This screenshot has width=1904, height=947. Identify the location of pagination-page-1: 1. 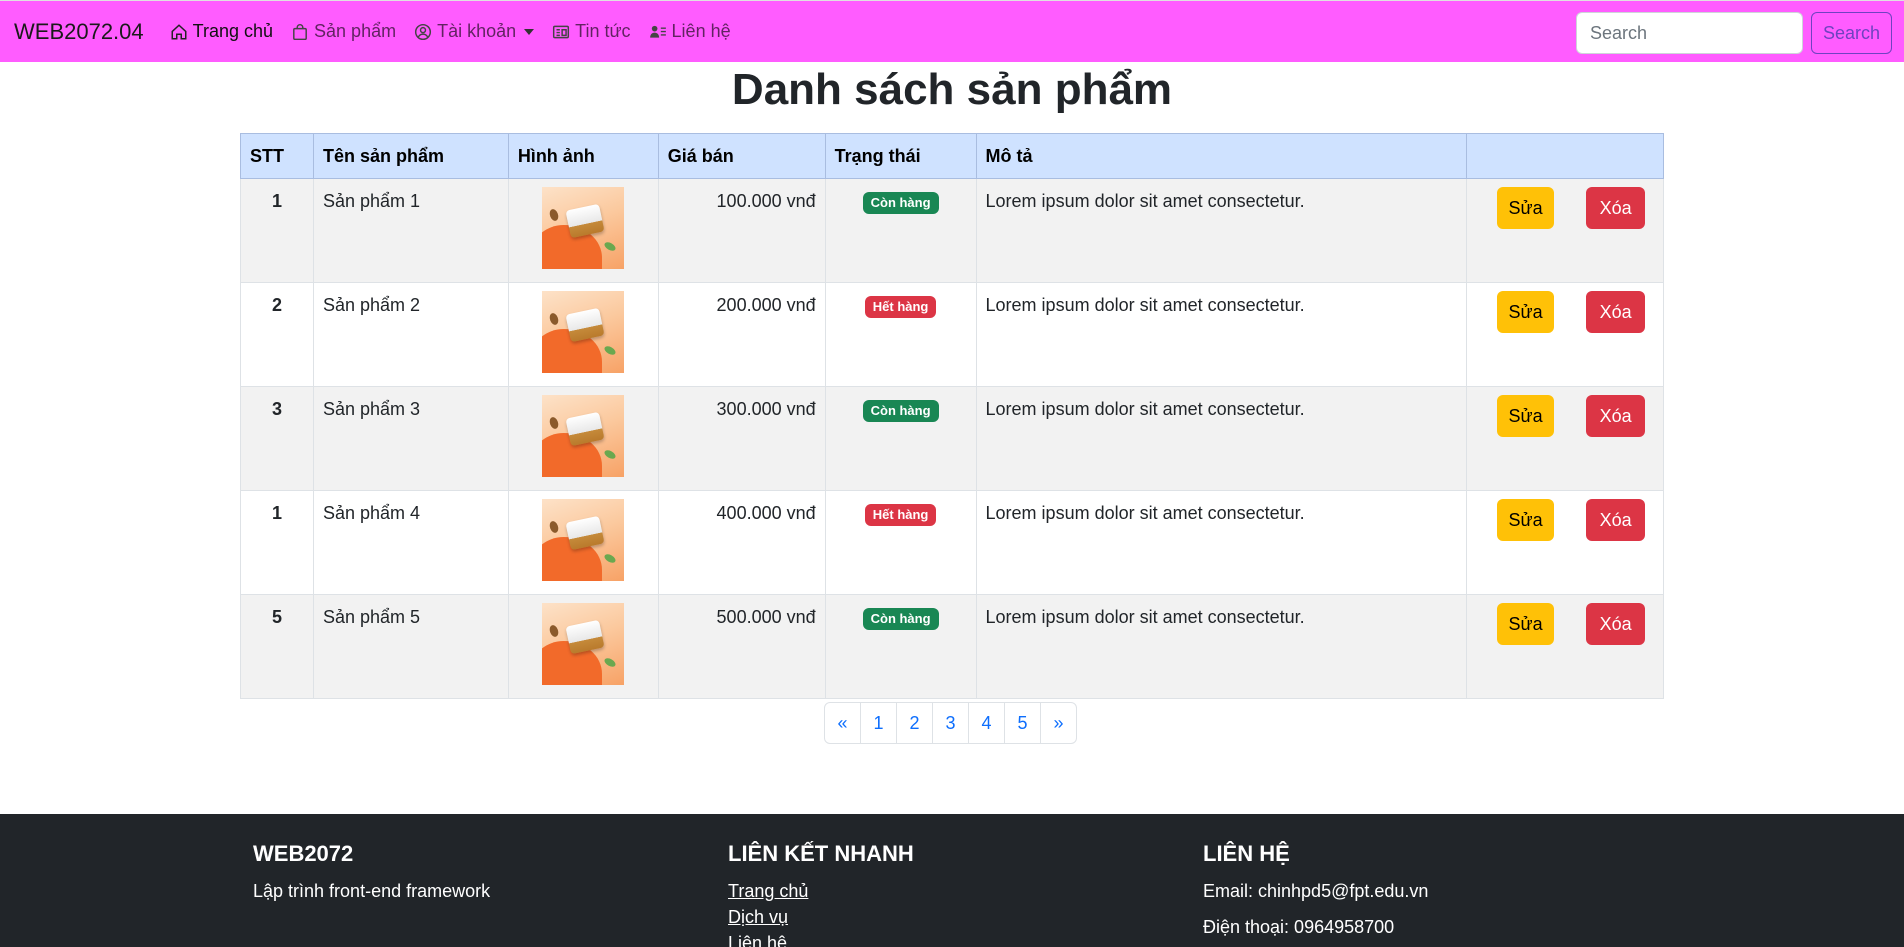
(878, 723).